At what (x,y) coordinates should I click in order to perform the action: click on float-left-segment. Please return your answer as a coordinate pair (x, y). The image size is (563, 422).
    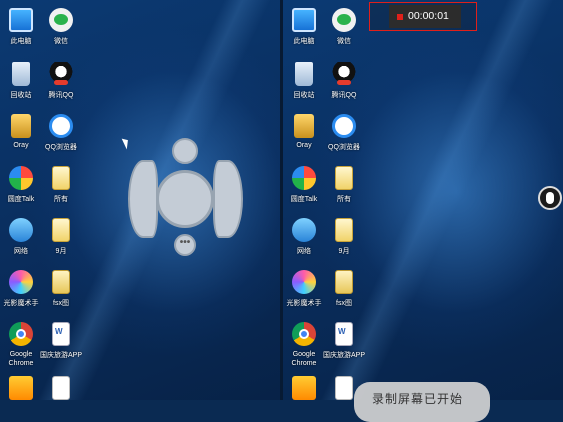
    Looking at the image, I should click on (143, 199).